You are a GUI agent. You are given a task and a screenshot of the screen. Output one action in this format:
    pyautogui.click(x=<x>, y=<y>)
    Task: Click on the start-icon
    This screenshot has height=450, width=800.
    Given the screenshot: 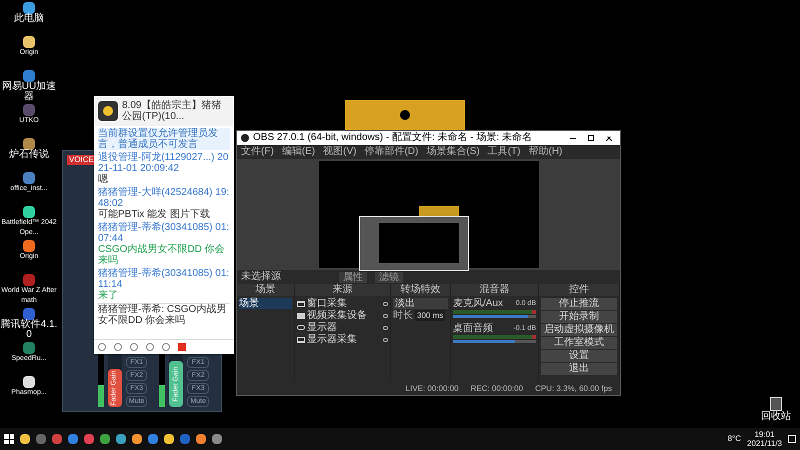 What is the action you would take?
    pyautogui.click(x=9, y=439)
    